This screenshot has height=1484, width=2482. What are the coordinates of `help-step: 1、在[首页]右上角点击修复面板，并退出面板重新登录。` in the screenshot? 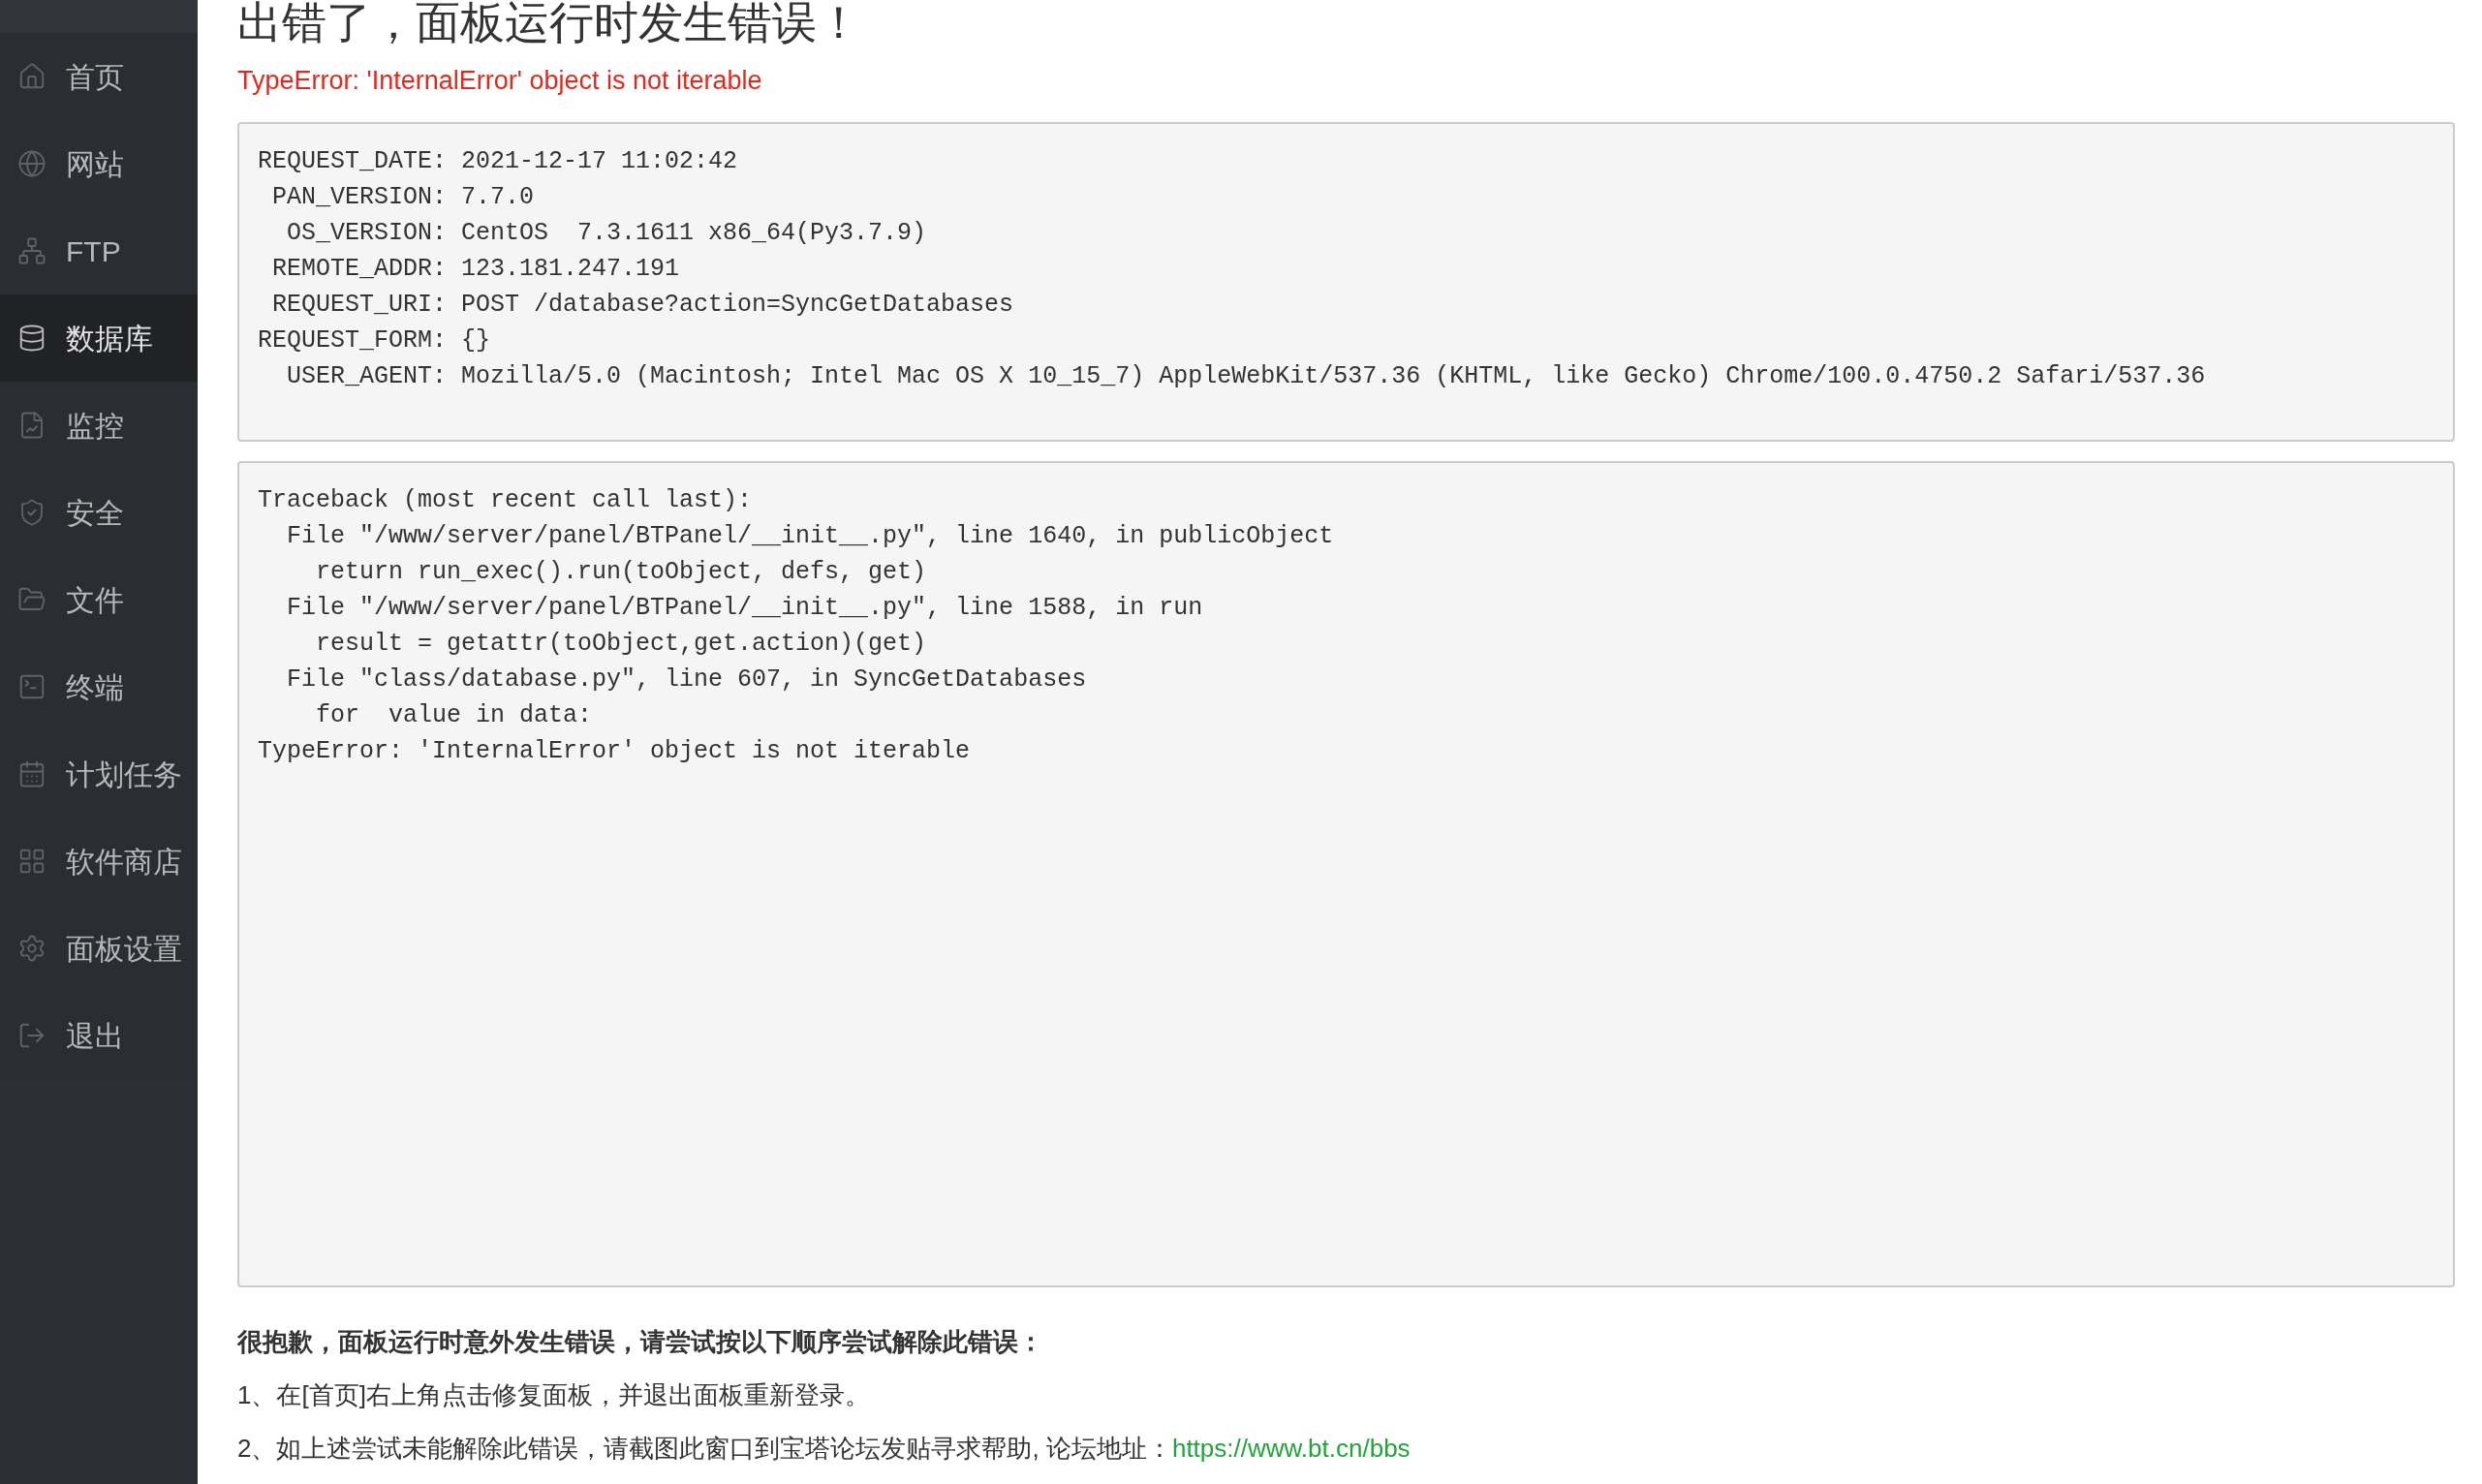 It's located at (553, 1395).